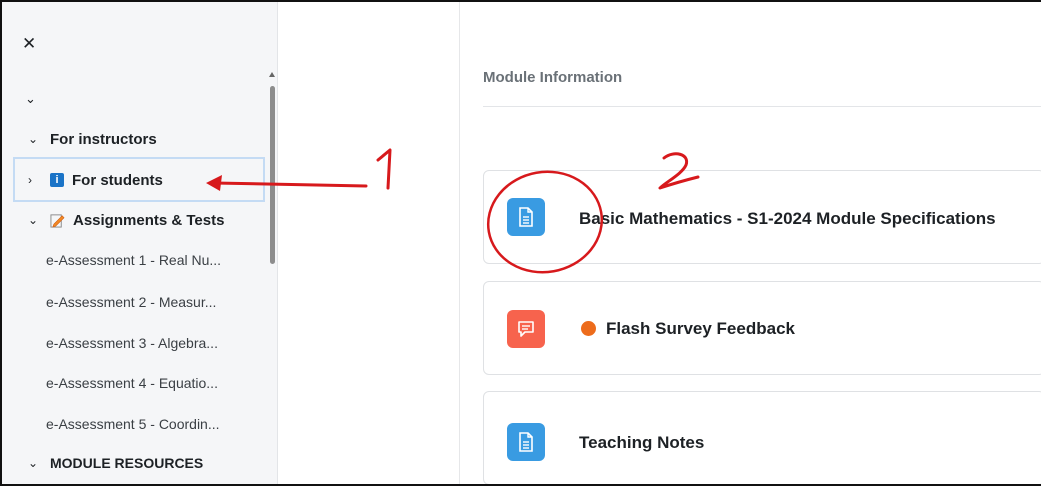 The height and width of the screenshot is (486, 1041). Describe the element at coordinates (700, 328) in the screenshot. I see `activity-title: Flash Survey Feedback` at that location.